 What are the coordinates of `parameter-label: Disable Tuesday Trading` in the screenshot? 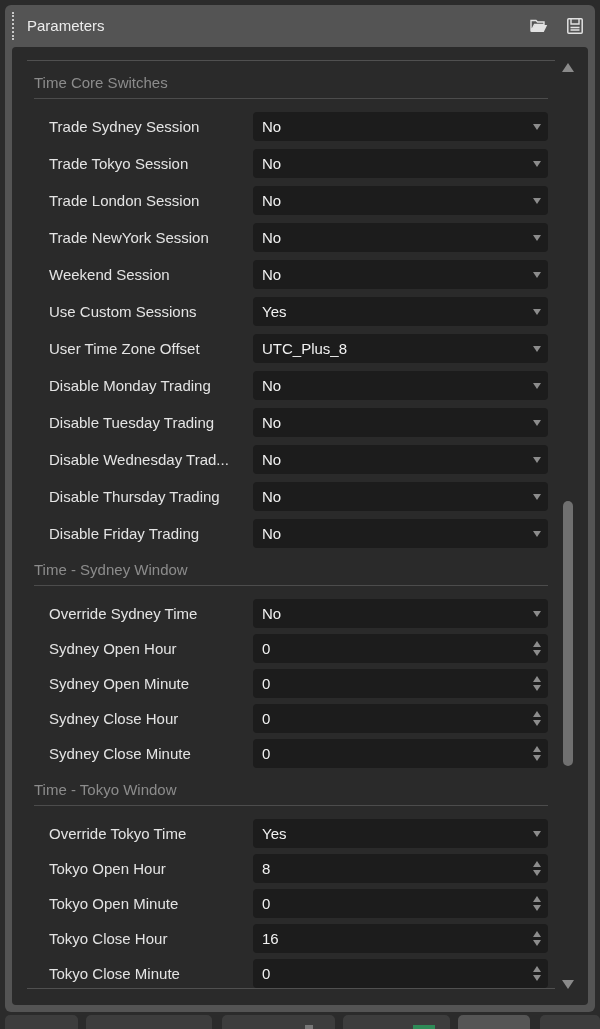 It's located at (132, 422).